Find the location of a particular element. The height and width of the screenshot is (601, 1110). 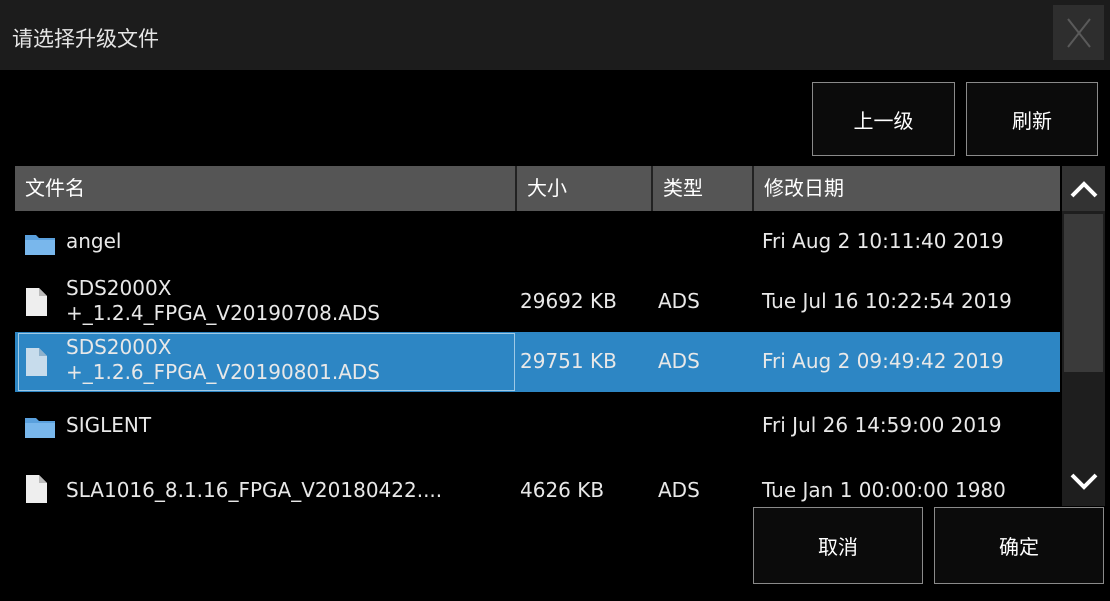

file-name-line2: +_1.2.6_FPGA_V20190801.ADS is located at coordinates (223, 372).